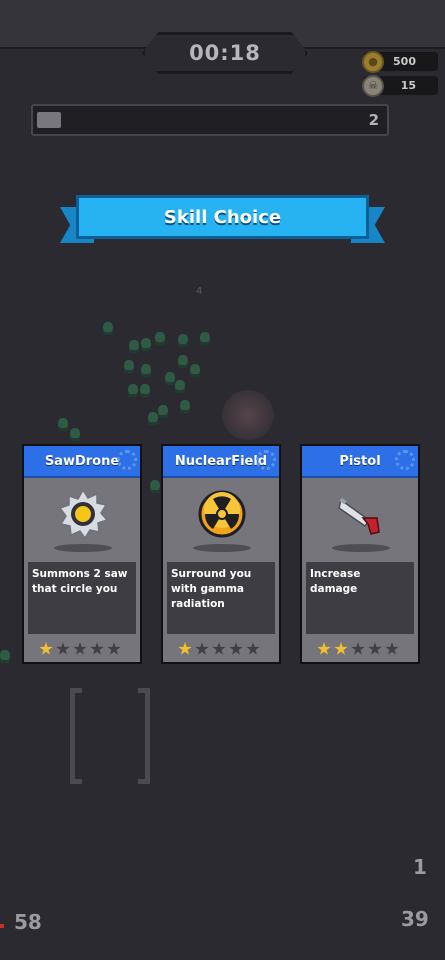 The image size is (445, 960). What do you see at coordinates (420, 867) in the screenshot?
I see `right-counter-top: 1` at bounding box center [420, 867].